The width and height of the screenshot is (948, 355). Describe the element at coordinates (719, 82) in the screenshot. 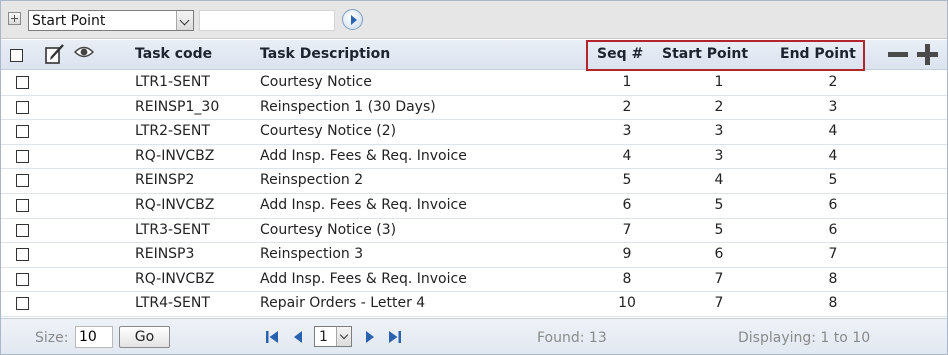

I see `cell-start-point: 1` at that location.